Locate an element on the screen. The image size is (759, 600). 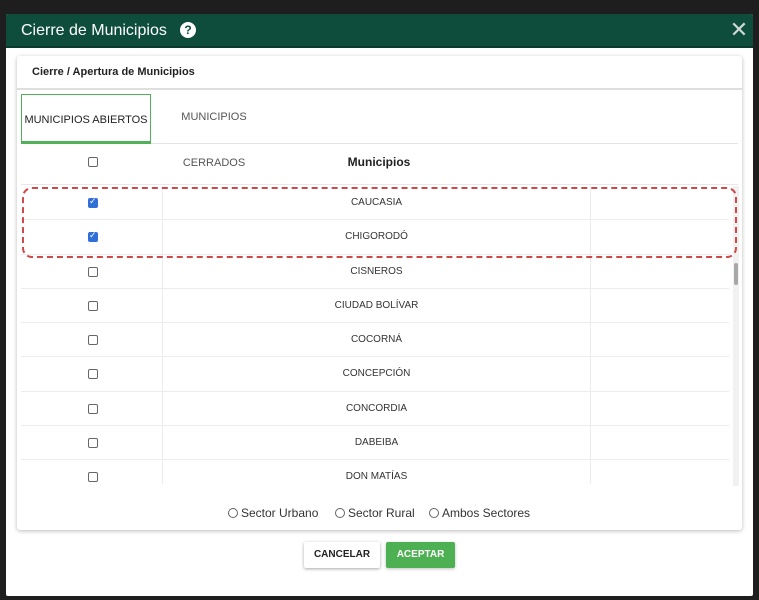
scrollbar-thumb is located at coordinates (736, 274).